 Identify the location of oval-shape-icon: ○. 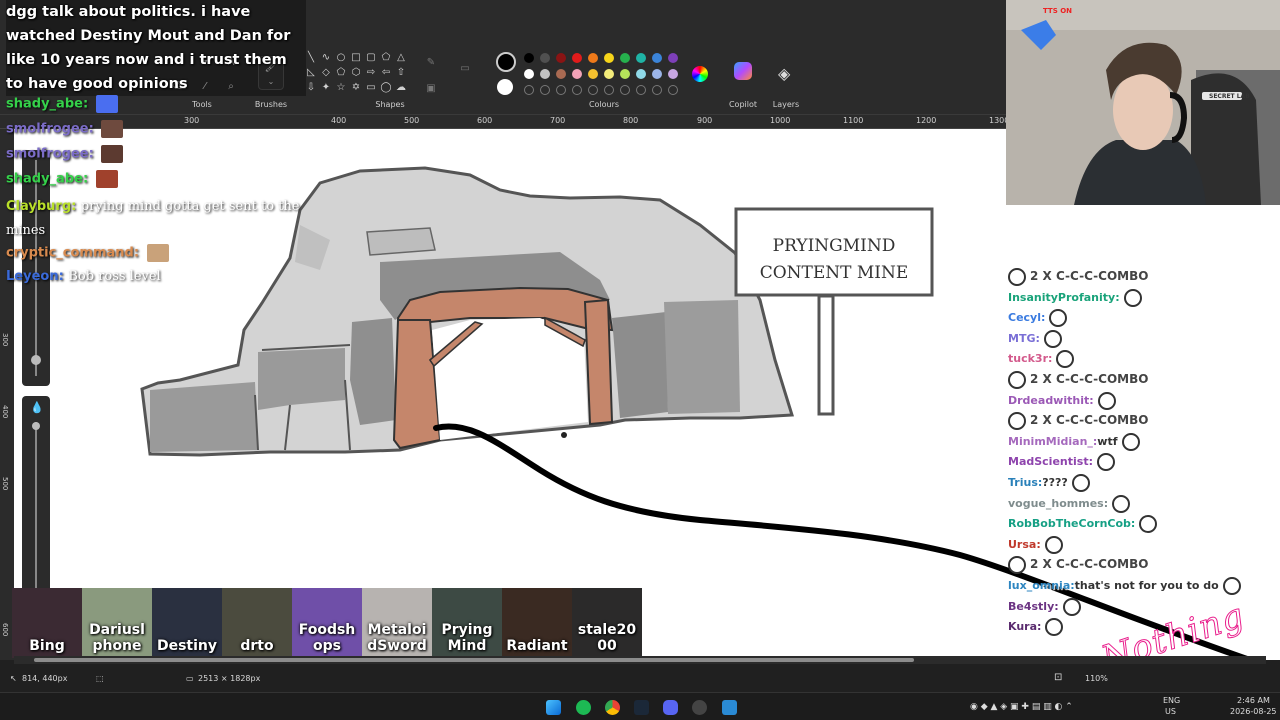
(341, 58).